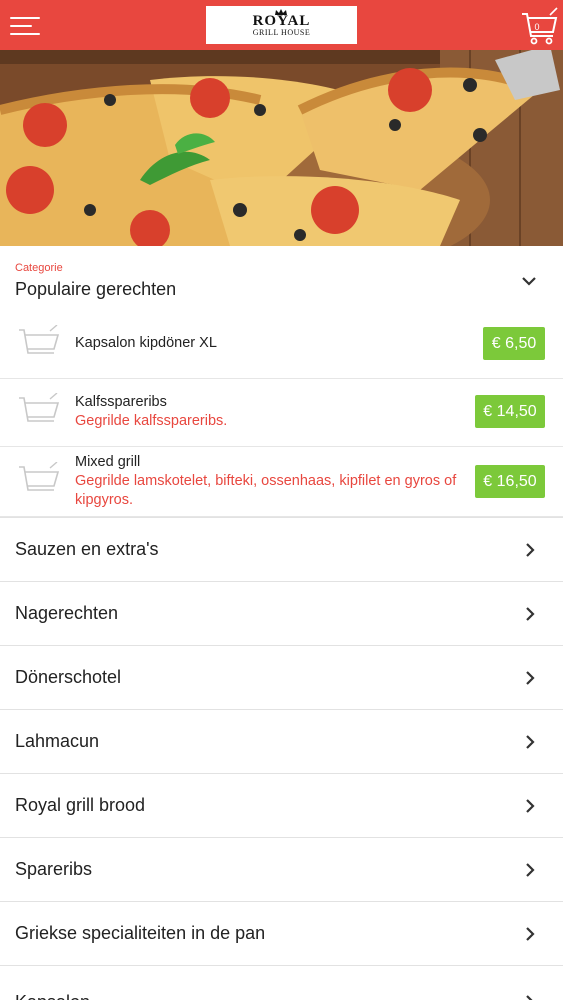  Describe the element at coordinates (26, 26) in the screenshot. I see `hamburger-menu-icon` at that location.